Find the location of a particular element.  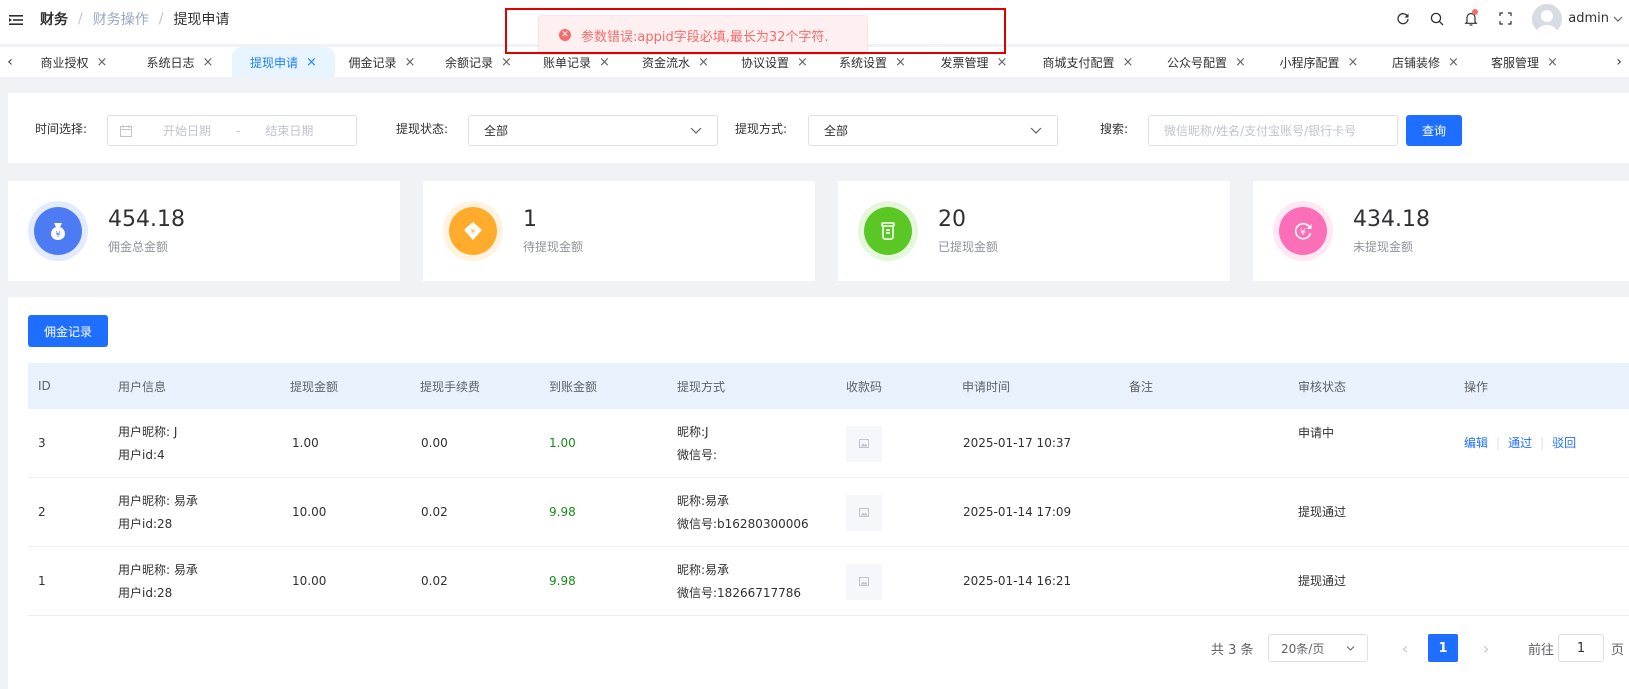

stat-ring is located at coordinates (888, 231).